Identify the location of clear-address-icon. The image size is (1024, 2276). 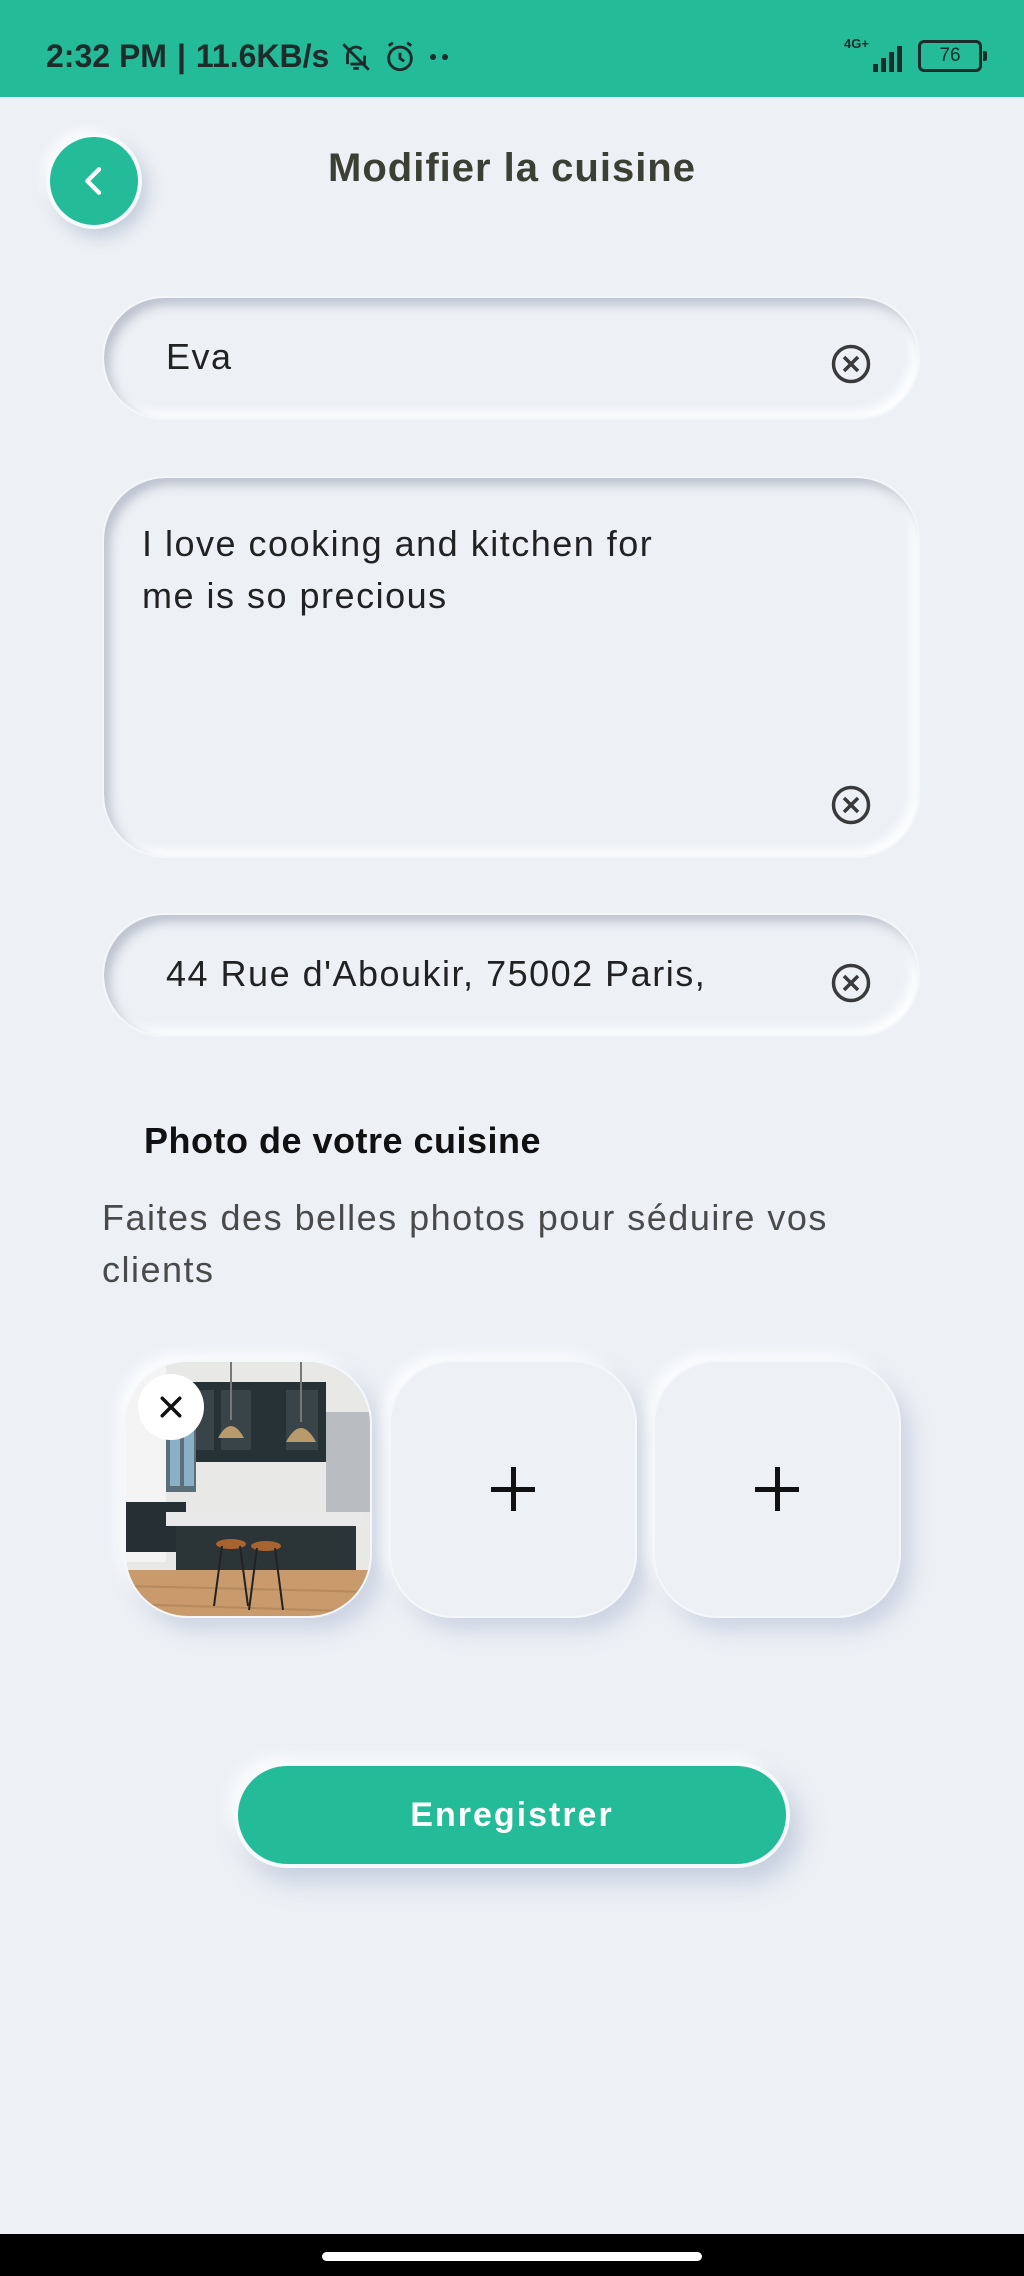
(851, 983).